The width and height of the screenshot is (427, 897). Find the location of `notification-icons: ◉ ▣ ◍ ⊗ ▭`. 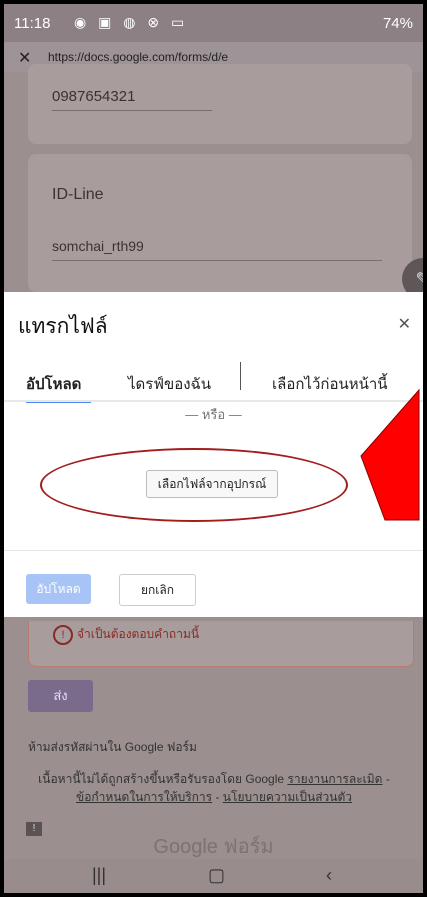

notification-icons: ◉ ▣ ◍ ⊗ ▭ is located at coordinates (131, 22).